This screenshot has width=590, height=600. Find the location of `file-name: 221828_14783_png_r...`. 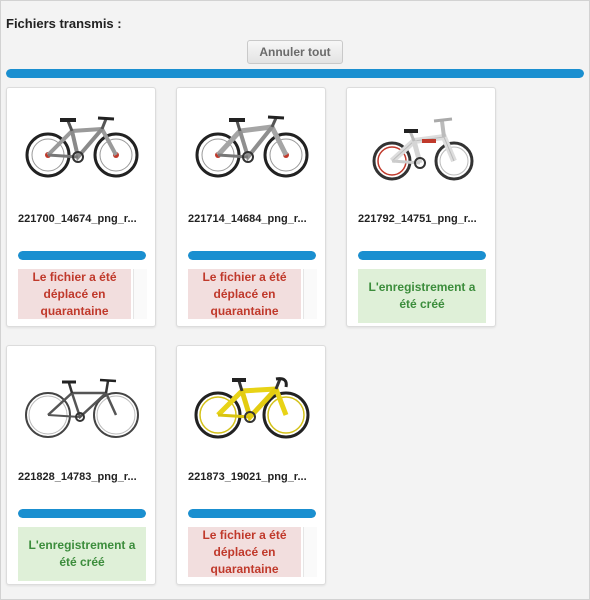

file-name: 221828_14783_png_r... is located at coordinates (77, 477).